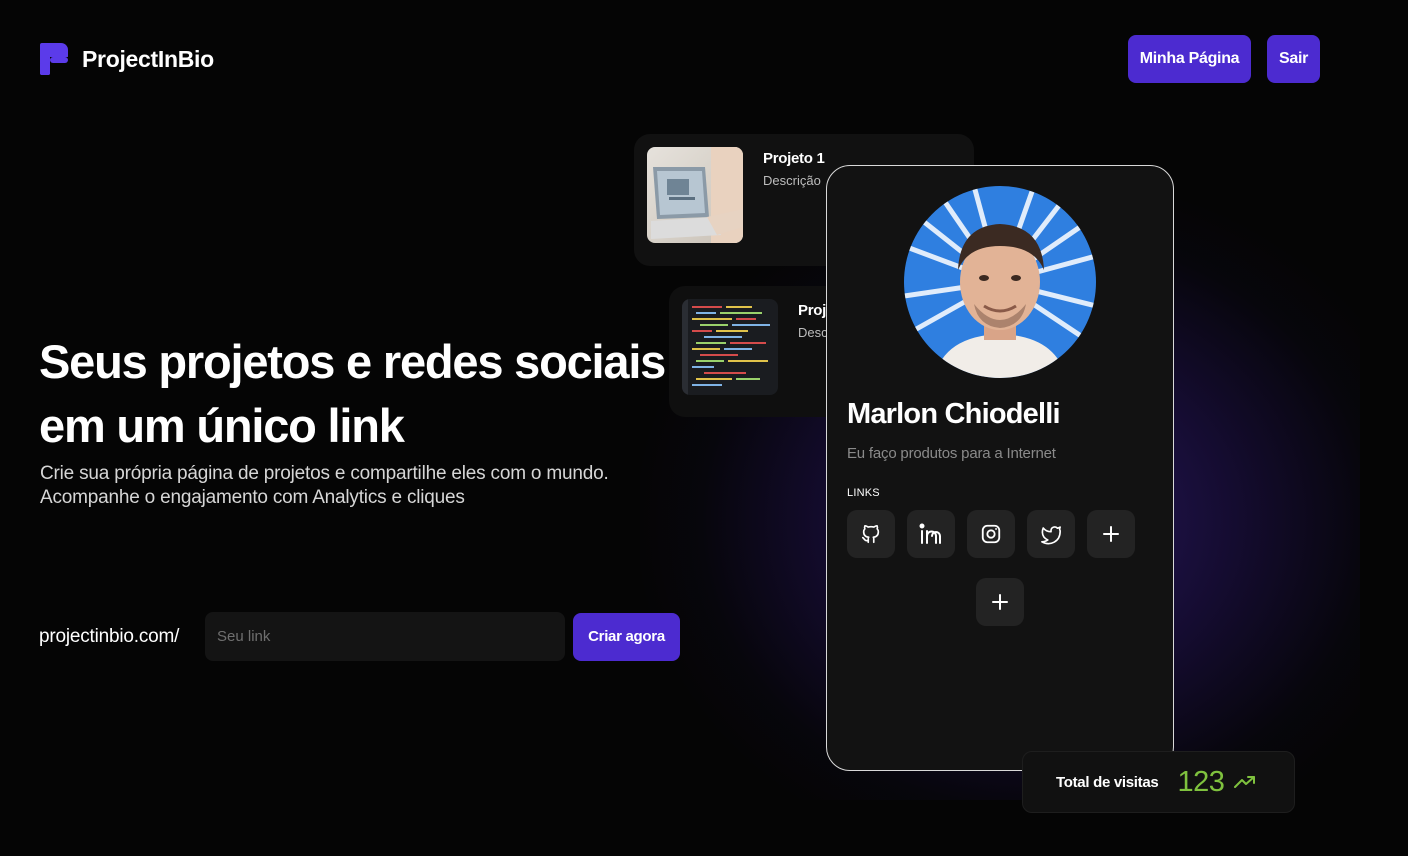 The height and width of the screenshot is (856, 1408). Describe the element at coordinates (626, 636) in the screenshot. I see `criar-agora-button: Criar agora` at that location.